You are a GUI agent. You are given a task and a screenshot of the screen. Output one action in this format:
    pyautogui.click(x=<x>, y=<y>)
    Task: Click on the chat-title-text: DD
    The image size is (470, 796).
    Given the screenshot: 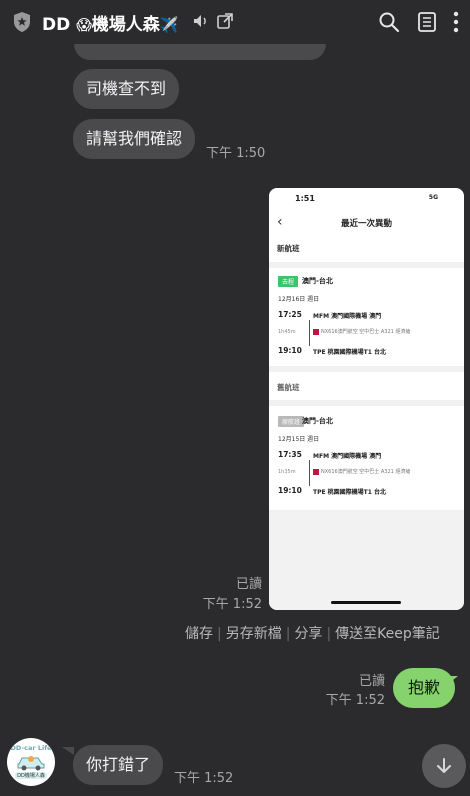 What is the action you would take?
    pyautogui.click(x=56, y=25)
    